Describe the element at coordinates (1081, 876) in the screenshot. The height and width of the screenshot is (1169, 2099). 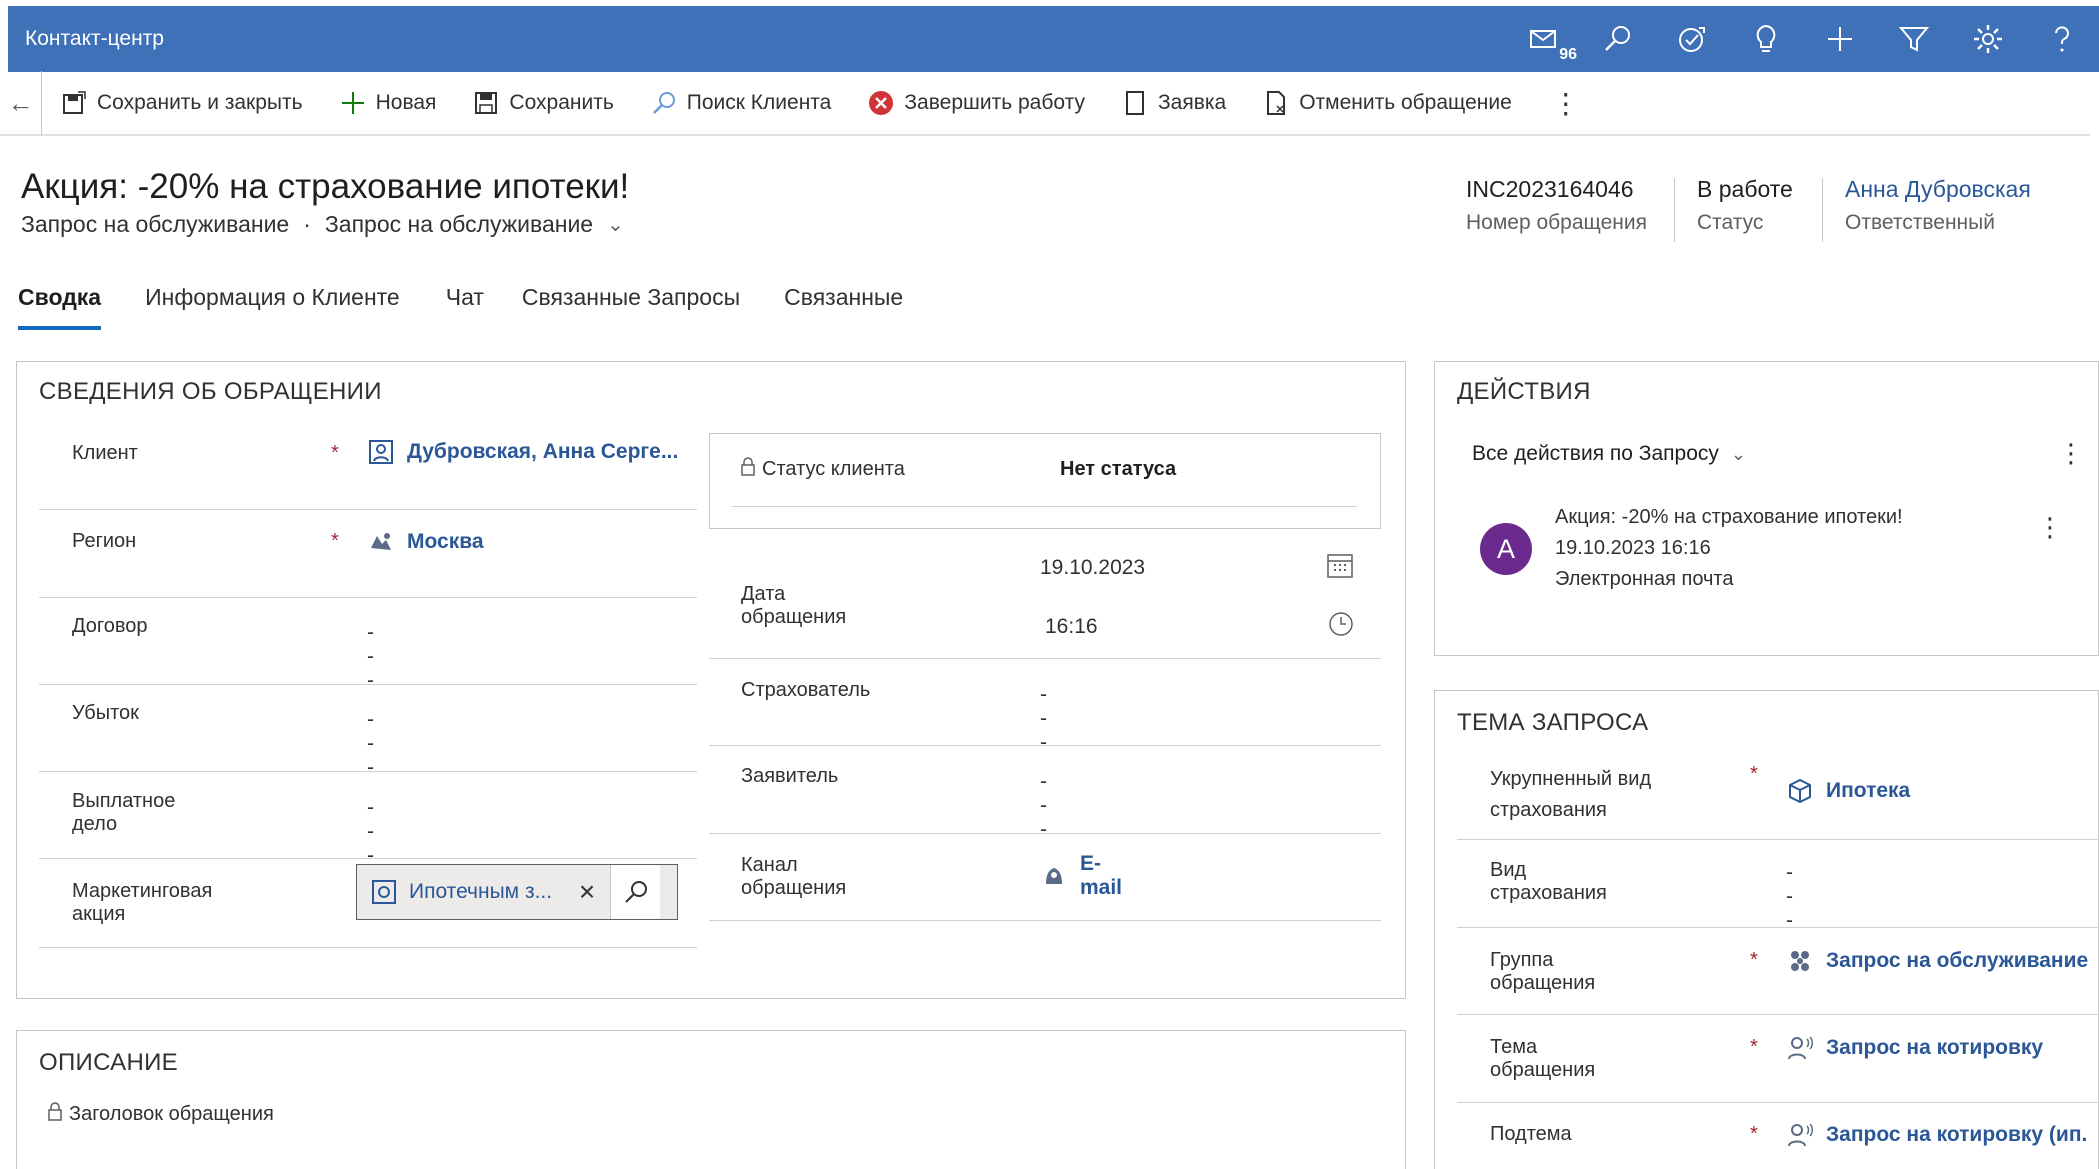
I see `channel-lookup-value: E-mail` at that location.